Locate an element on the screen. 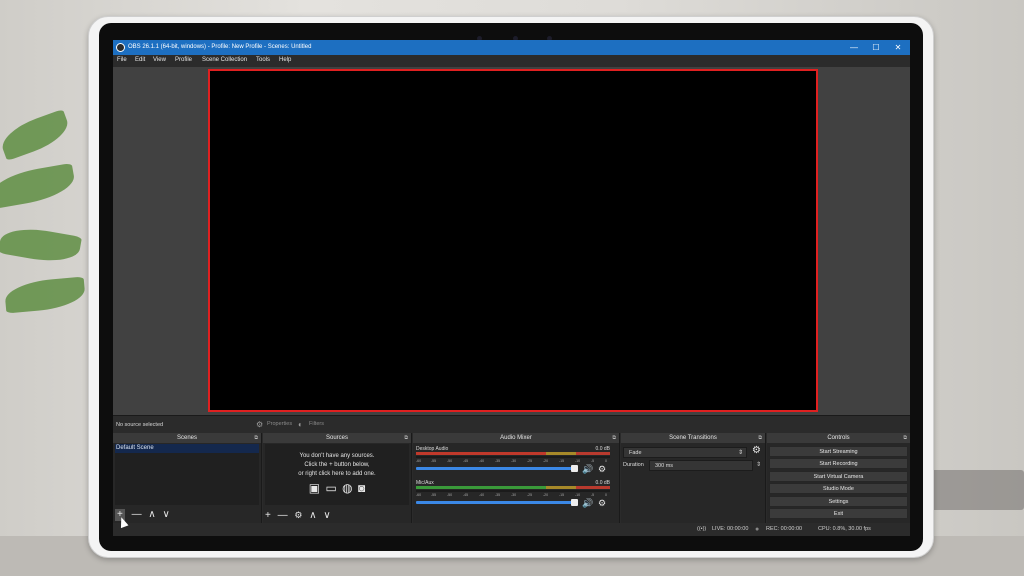  filters-button: ◐ Filters is located at coordinates (309, 424).